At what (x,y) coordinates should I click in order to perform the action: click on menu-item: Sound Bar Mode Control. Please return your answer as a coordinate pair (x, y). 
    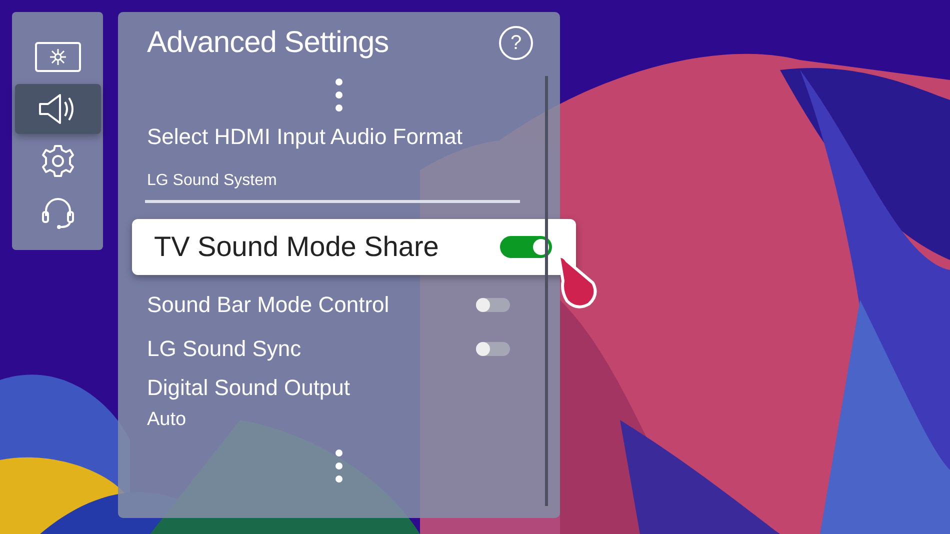
    Looking at the image, I should click on (338, 305).